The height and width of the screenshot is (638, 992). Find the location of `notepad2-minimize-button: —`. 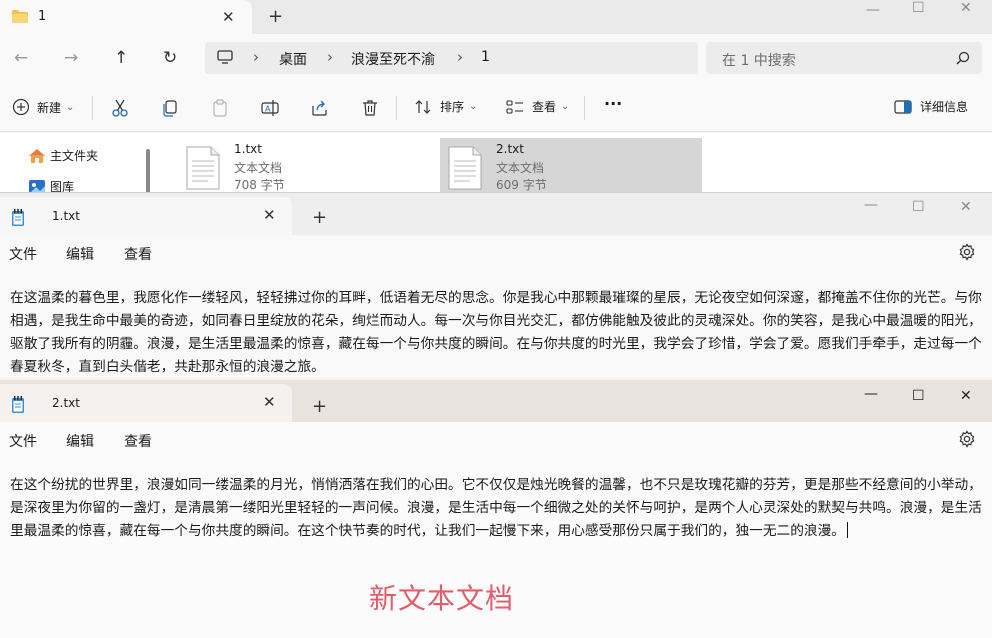

notepad2-minimize-button: — is located at coordinates (871, 394).